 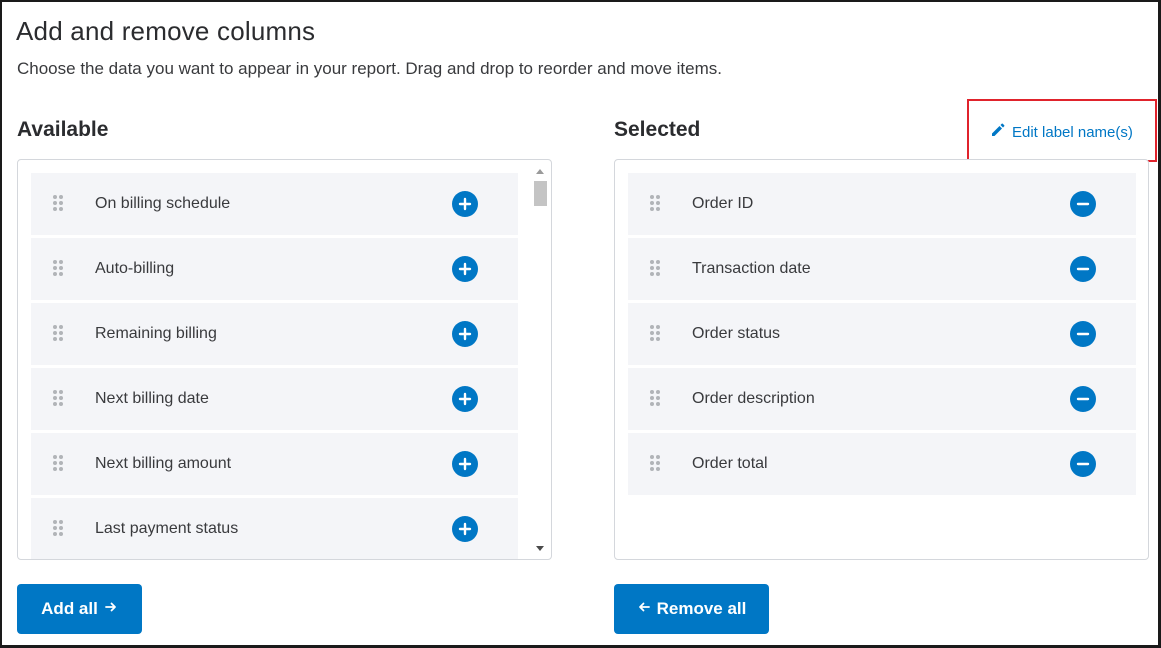 I want to click on available-heading: Available, so click(x=63, y=129).